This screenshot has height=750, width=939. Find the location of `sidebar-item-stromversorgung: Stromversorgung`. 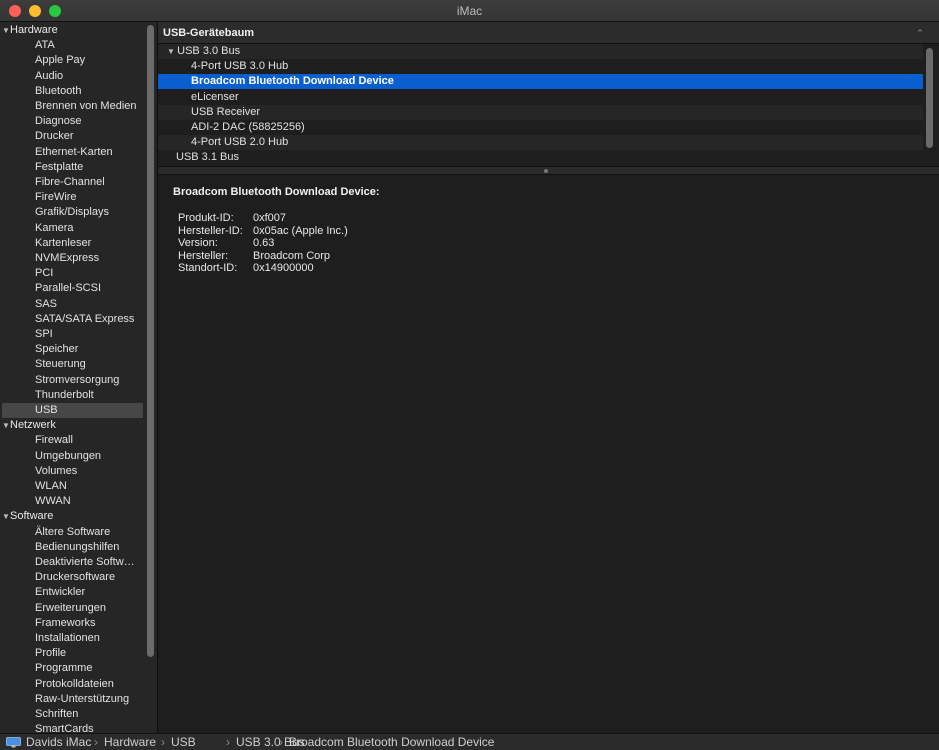

sidebar-item-stromversorgung: Stromversorgung is located at coordinates (72, 380).